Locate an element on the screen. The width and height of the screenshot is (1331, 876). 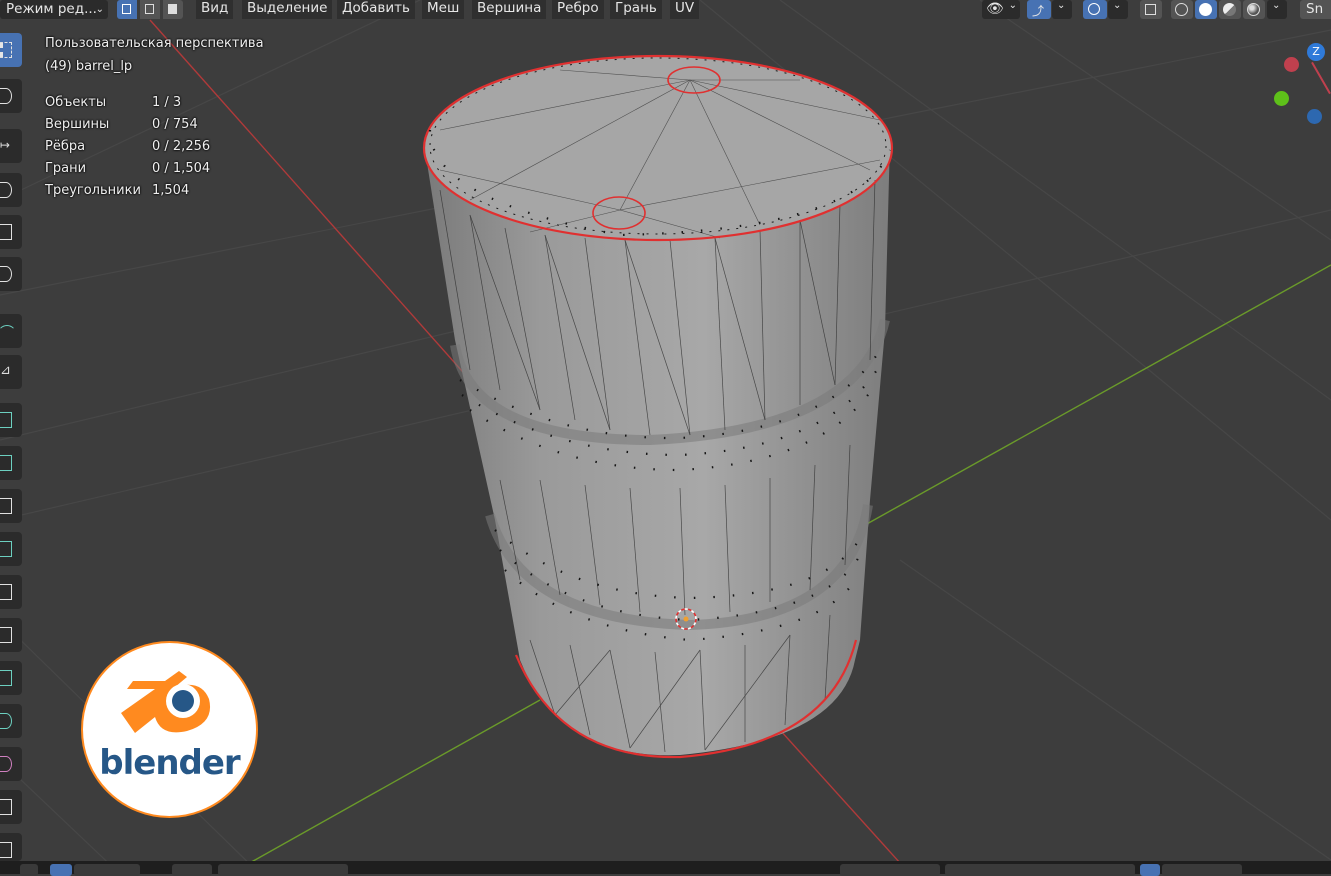
tool-smooth is located at coordinates (11, 764).